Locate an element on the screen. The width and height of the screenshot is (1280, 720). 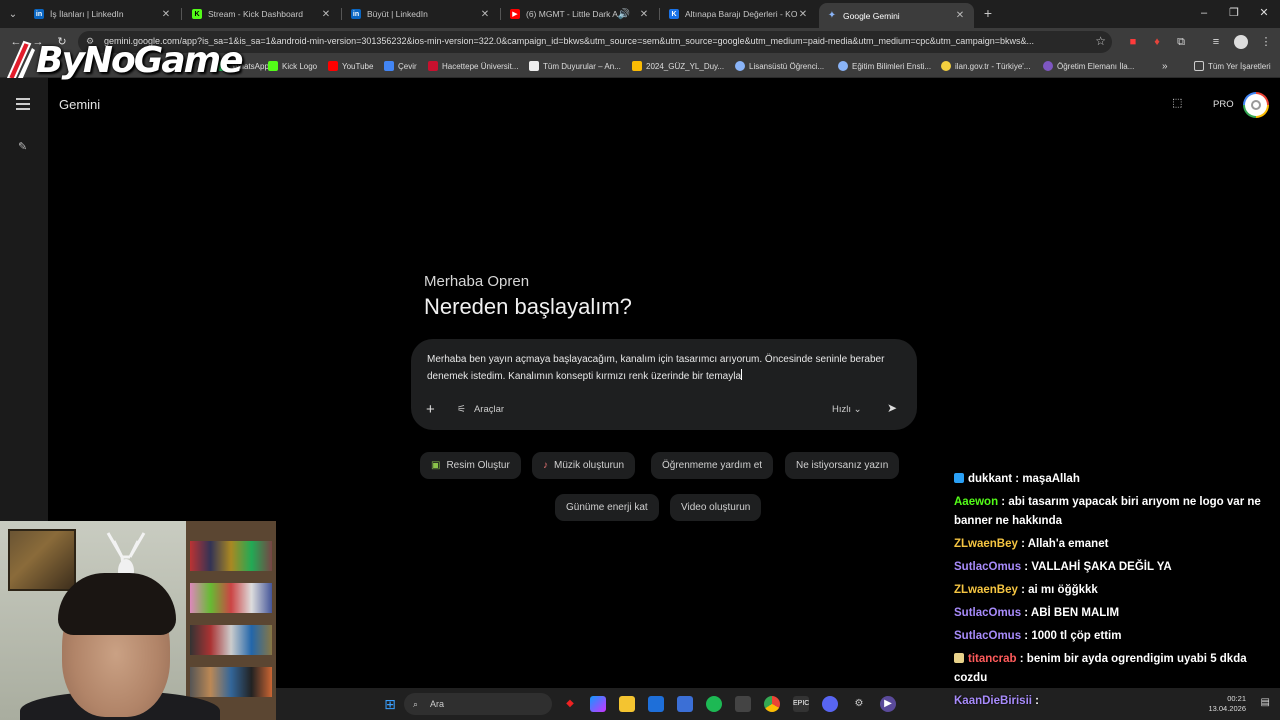
extension-icon: ♦ is located at coordinates (1157, 42).